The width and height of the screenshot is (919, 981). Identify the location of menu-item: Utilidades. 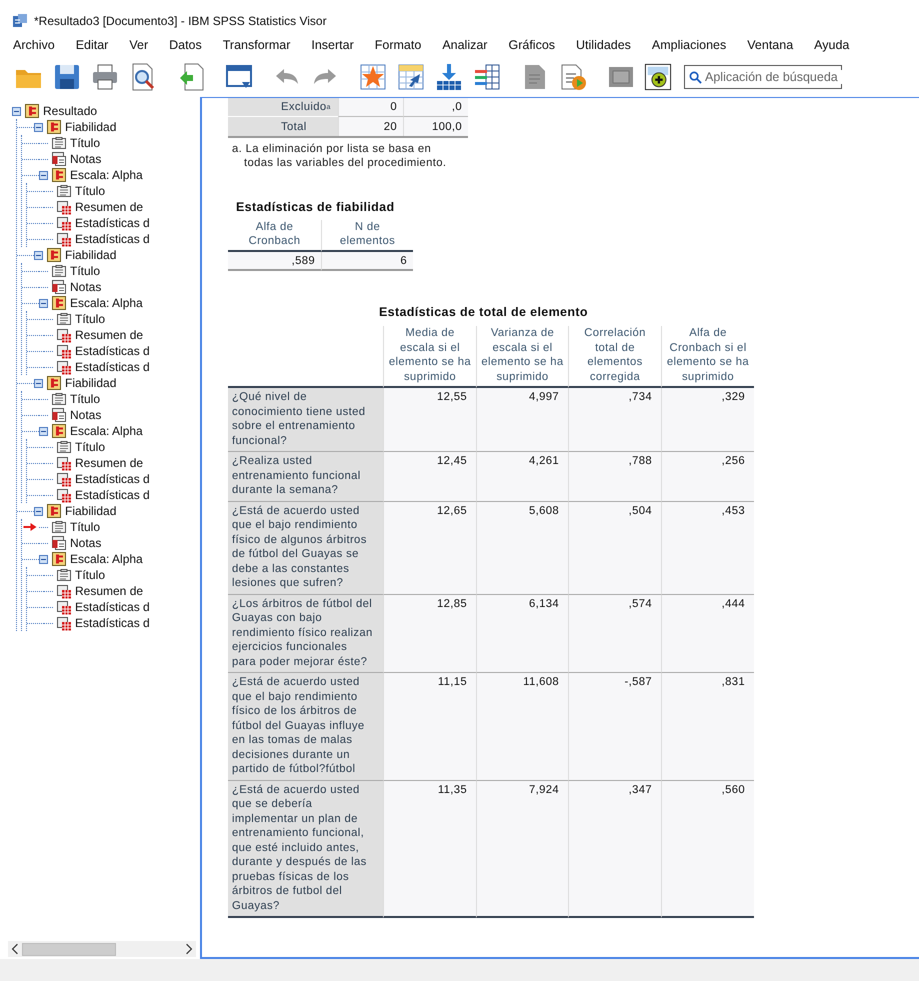
(603, 45).